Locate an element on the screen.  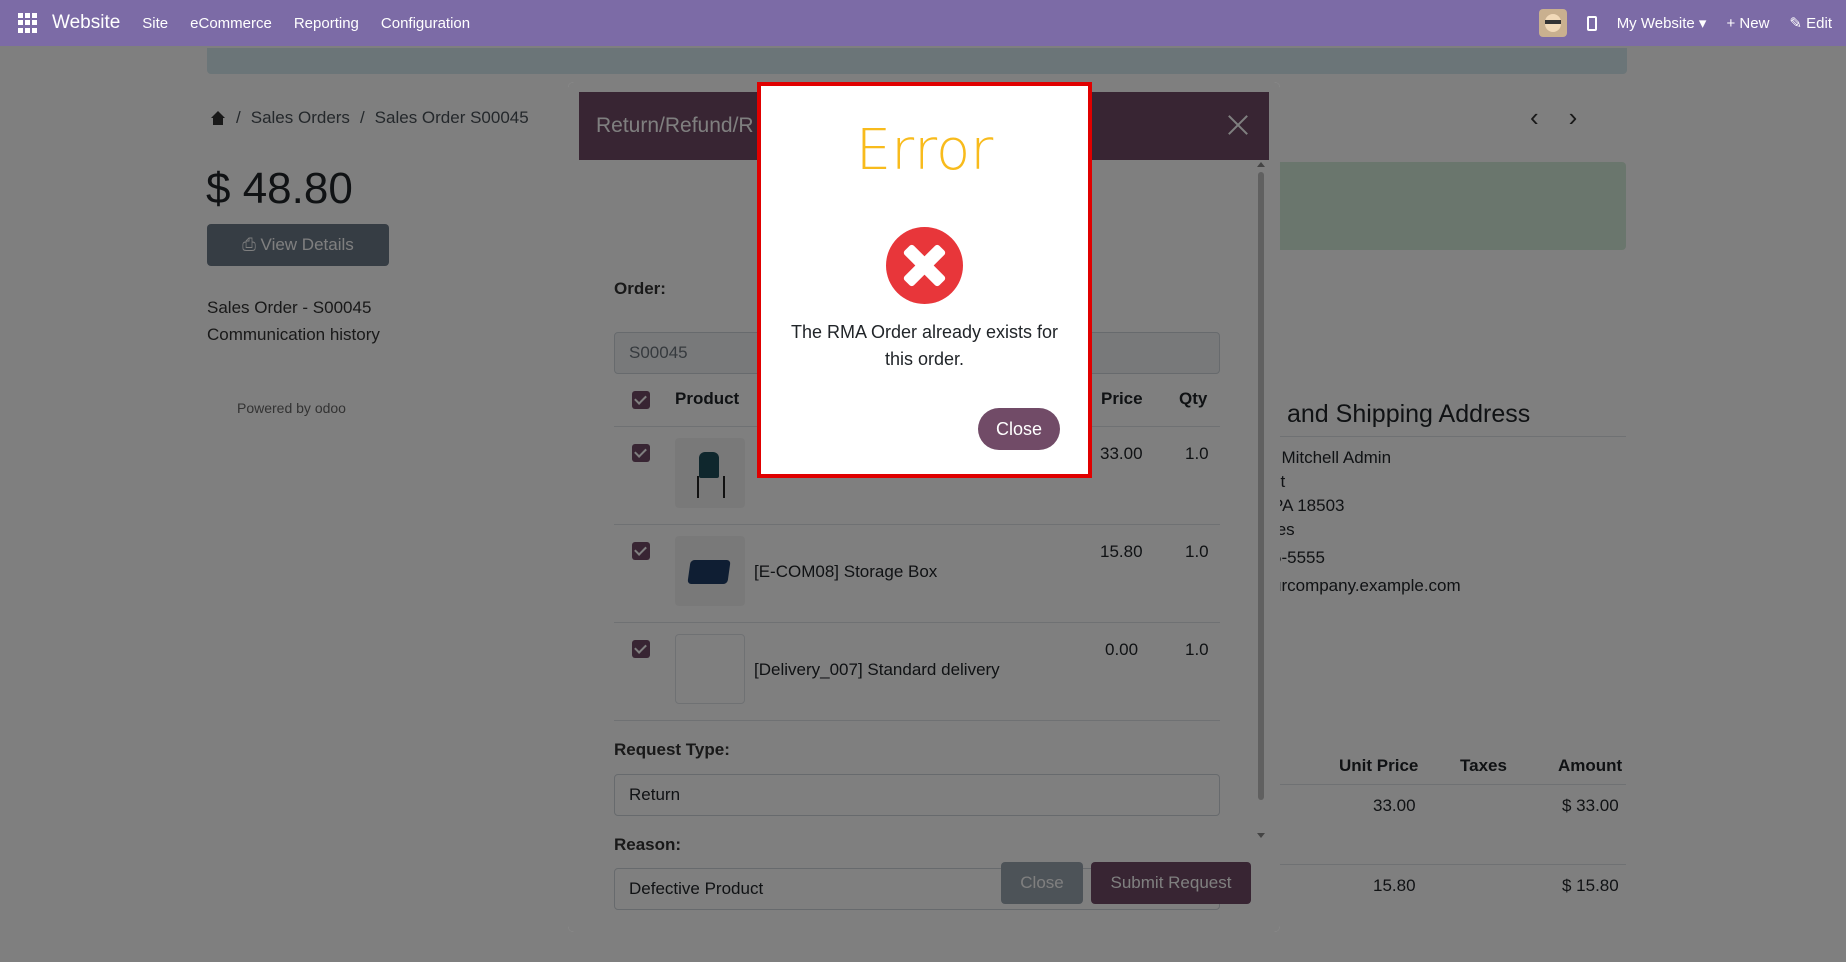
menu-configuration: Configuration is located at coordinates (425, 23).